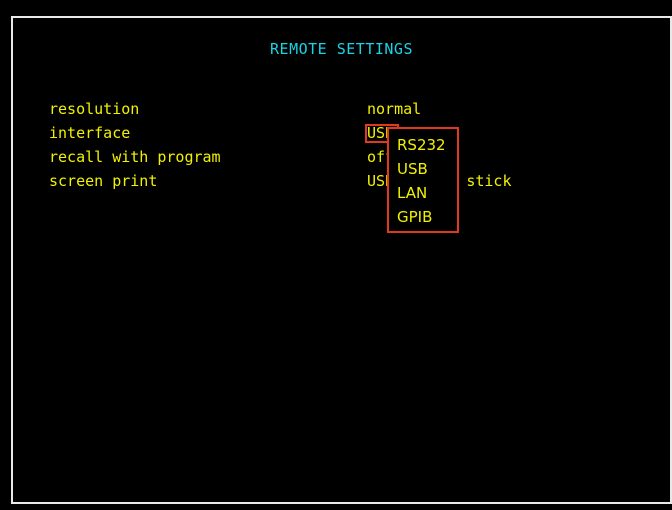 The width and height of the screenshot is (672, 510). Describe the element at coordinates (427, 193) in the screenshot. I see `dropdown-option-lan: LAN` at that location.